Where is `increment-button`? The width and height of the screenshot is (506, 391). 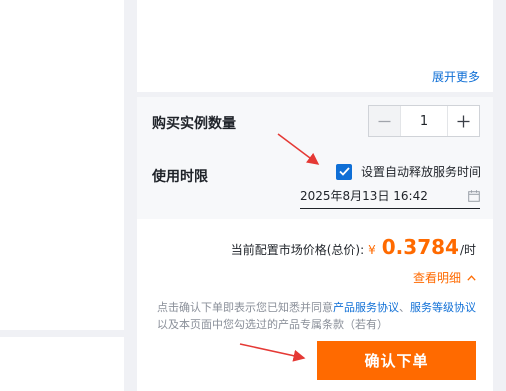 increment-button is located at coordinates (463, 121).